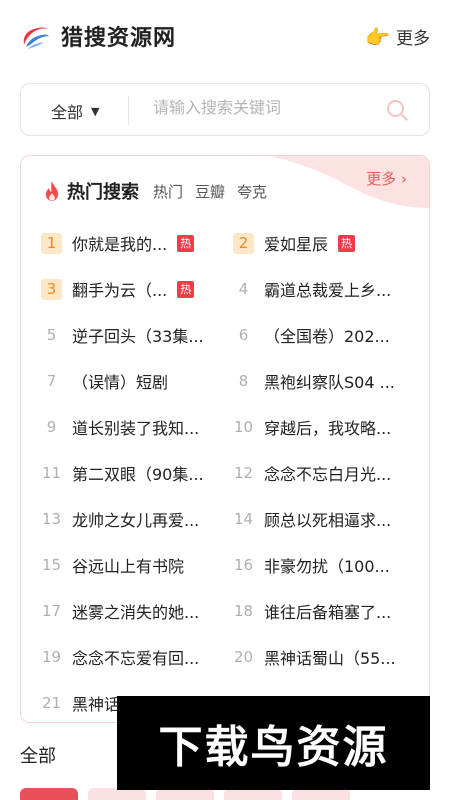 The width and height of the screenshot is (450, 800). Describe the element at coordinates (243, 565) in the screenshot. I see `rank-number: 16` at that location.